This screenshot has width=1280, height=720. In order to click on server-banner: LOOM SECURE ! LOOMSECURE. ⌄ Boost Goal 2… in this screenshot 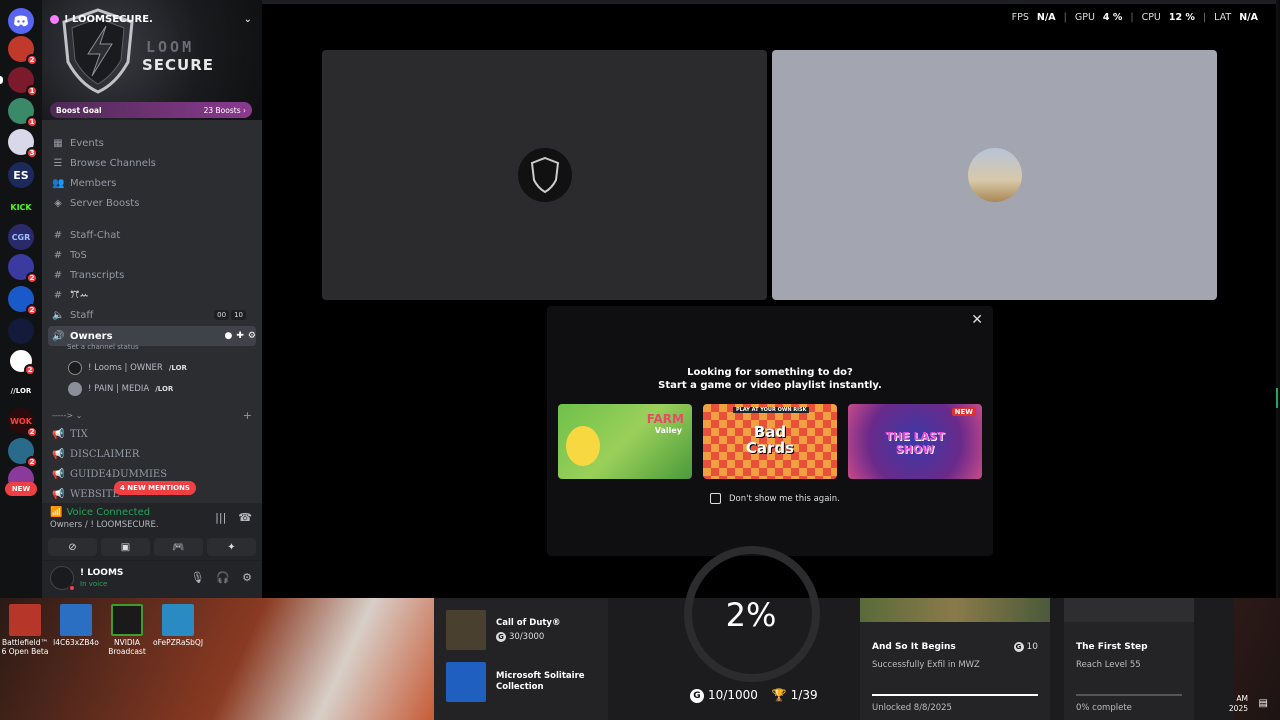, I will do `click(152, 60)`.